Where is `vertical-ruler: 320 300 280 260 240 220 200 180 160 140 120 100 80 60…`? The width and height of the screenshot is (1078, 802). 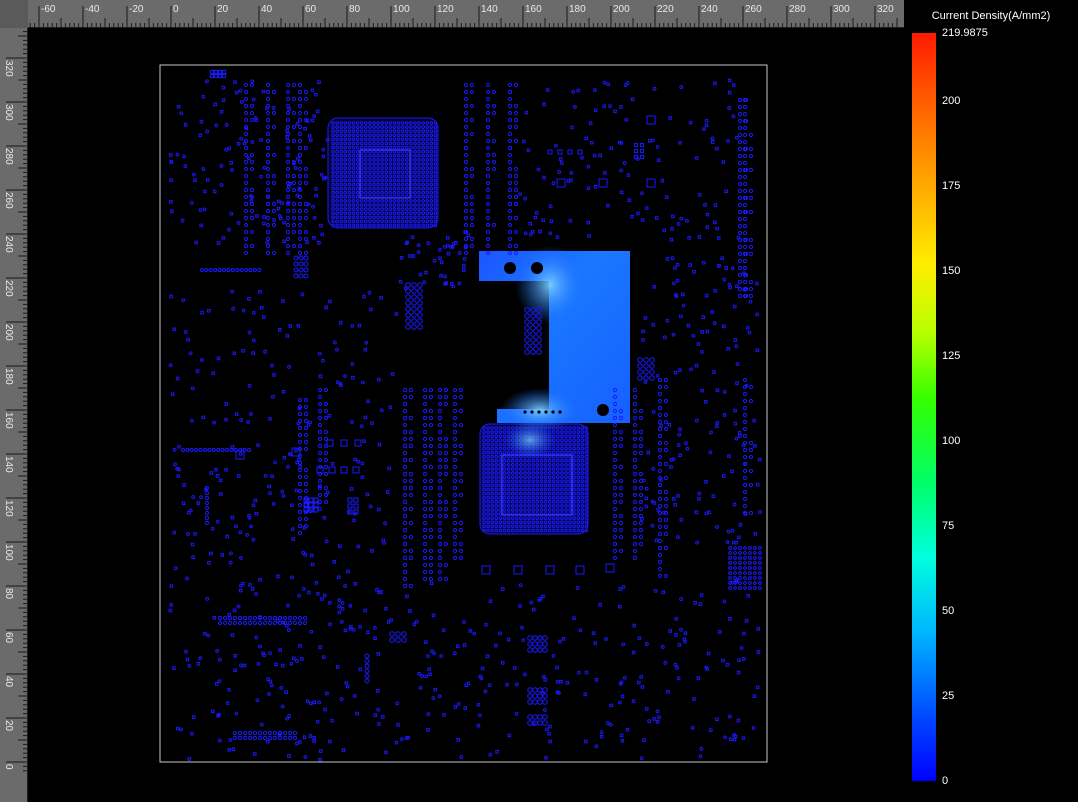
vertical-ruler: 320 300 280 260 240 220 200 180 160 140 120 100 80 60… is located at coordinates (14, 415).